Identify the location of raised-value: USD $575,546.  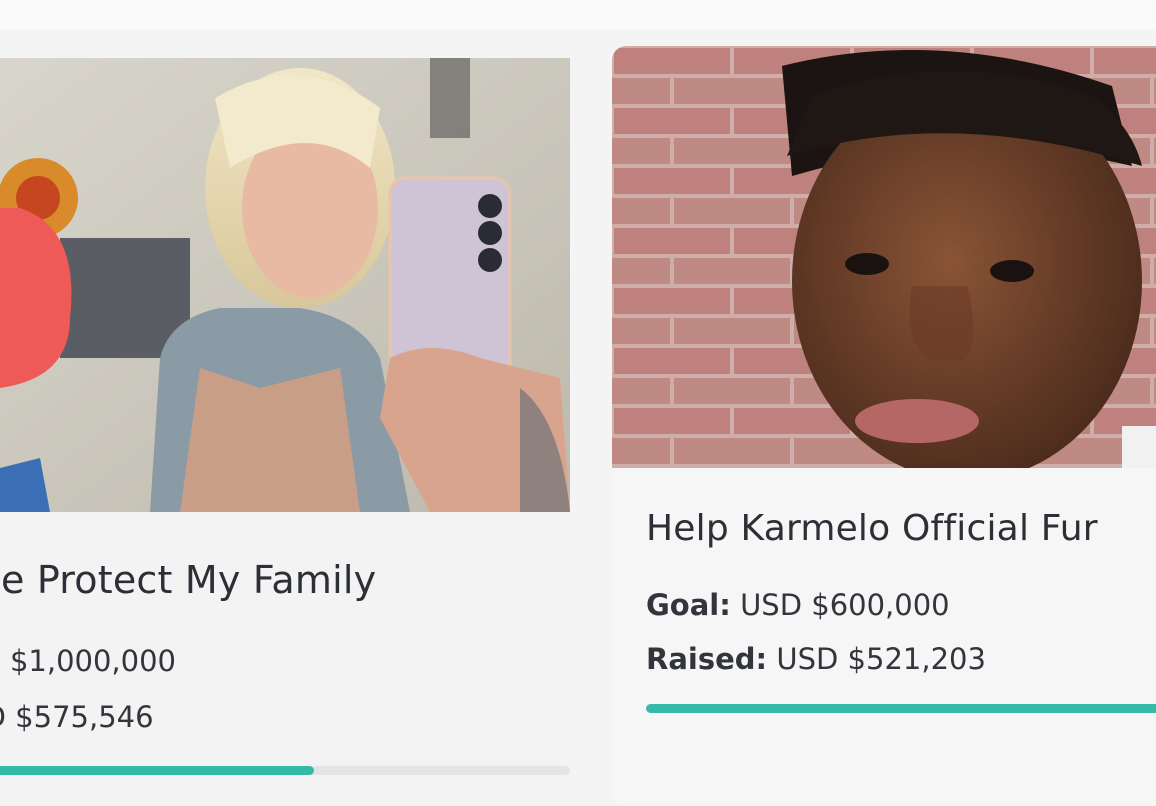
(77, 717).